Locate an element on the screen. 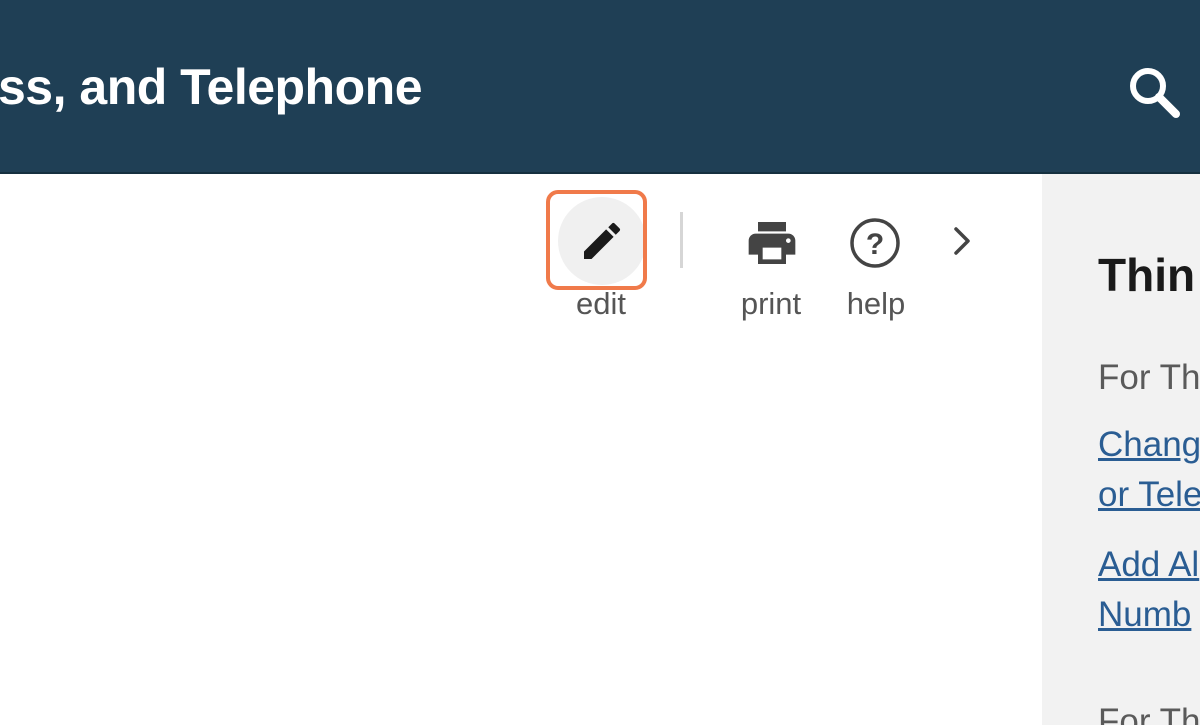 Image resolution: width=1200 pixels, height=725 pixels. add-link-line1: Add Al is located at coordinates (1149, 564).